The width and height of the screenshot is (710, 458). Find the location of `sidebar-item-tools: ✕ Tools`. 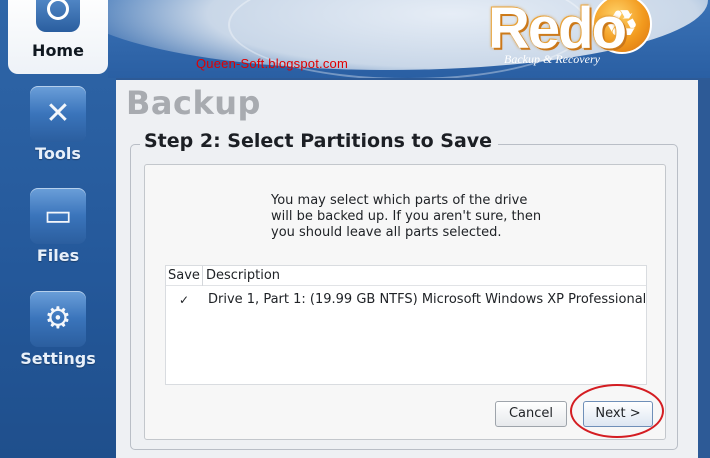

sidebar-item-tools: ✕ Tools is located at coordinates (58, 124).